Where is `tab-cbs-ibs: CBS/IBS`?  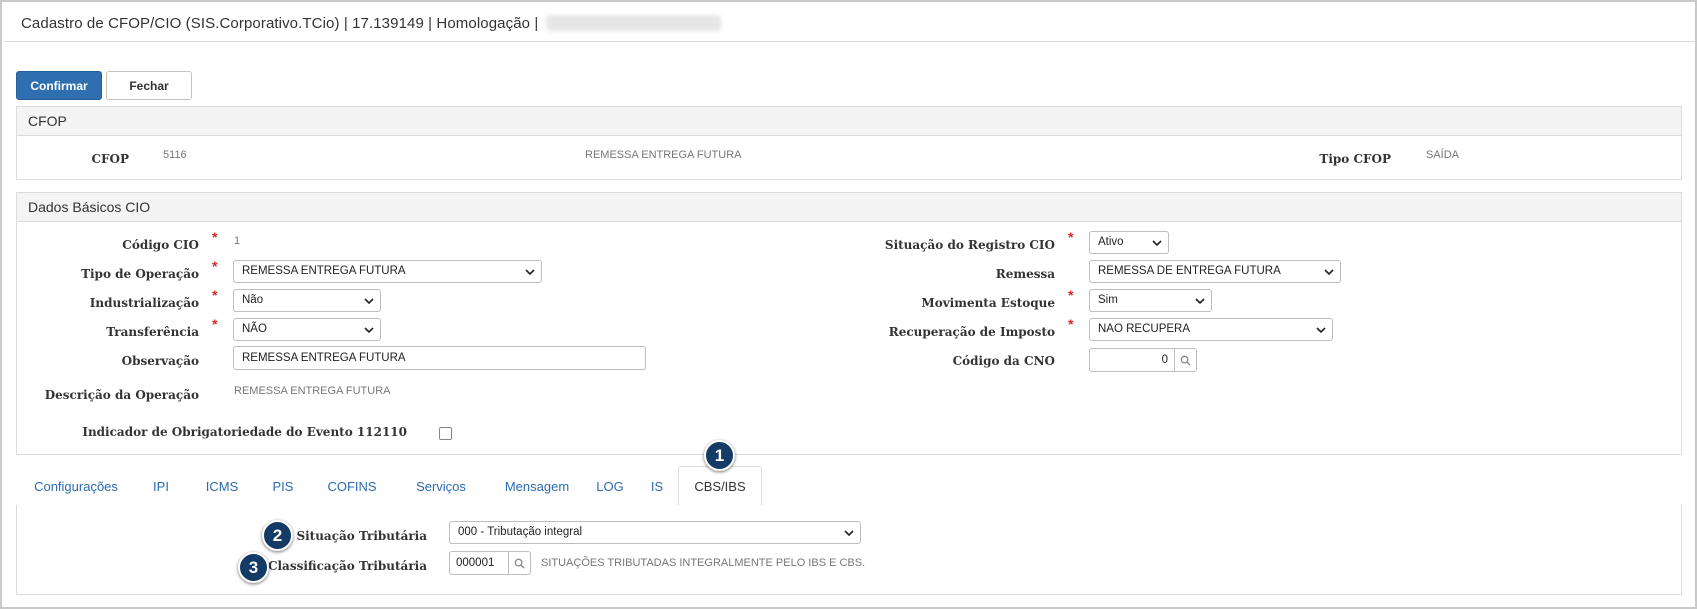 tab-cbs-ibs: CBS/IBS is located at coordinates (720, 486).